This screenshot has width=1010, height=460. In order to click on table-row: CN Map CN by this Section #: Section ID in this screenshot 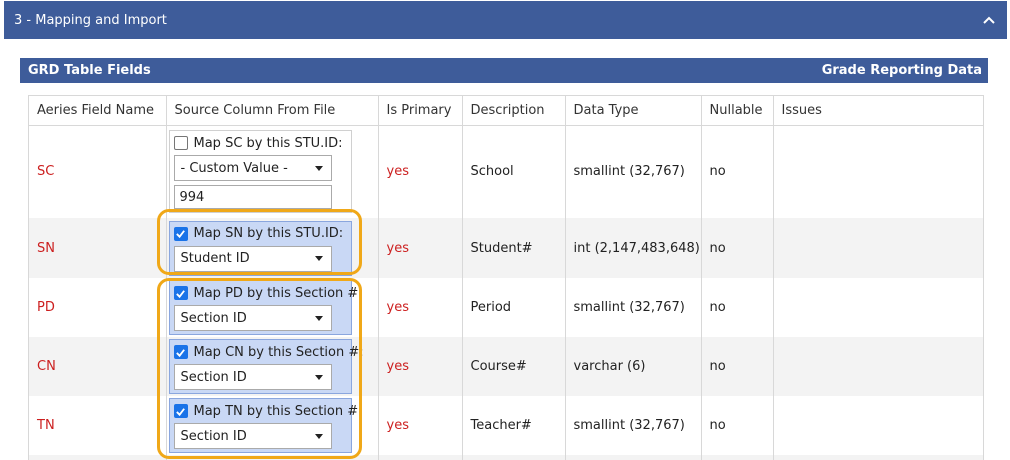, I will do `click(506, 366)`.